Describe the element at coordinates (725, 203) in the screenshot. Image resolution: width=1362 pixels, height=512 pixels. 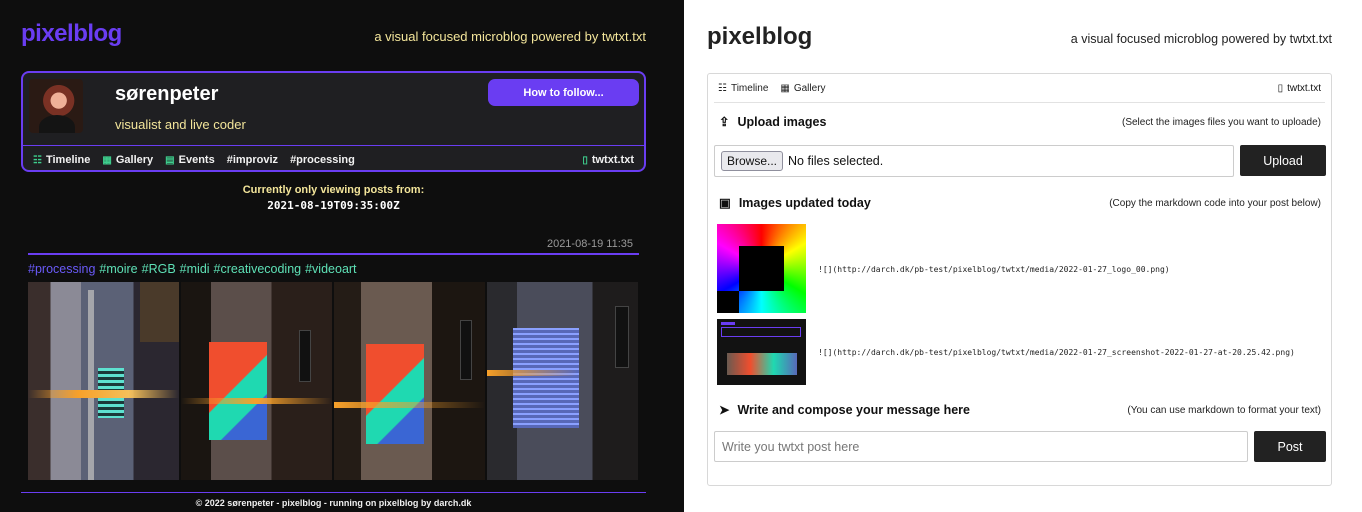
I see `image-icon: ▣` at that location.